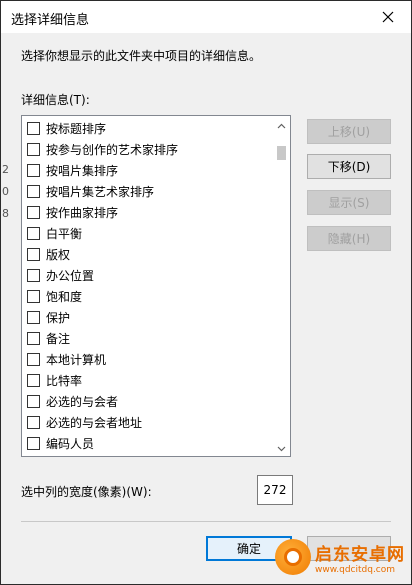  Describe the element at coordinates (355, 569) in the screenshot. I see `watermark-url: www.qdcitdq.com` at that location.